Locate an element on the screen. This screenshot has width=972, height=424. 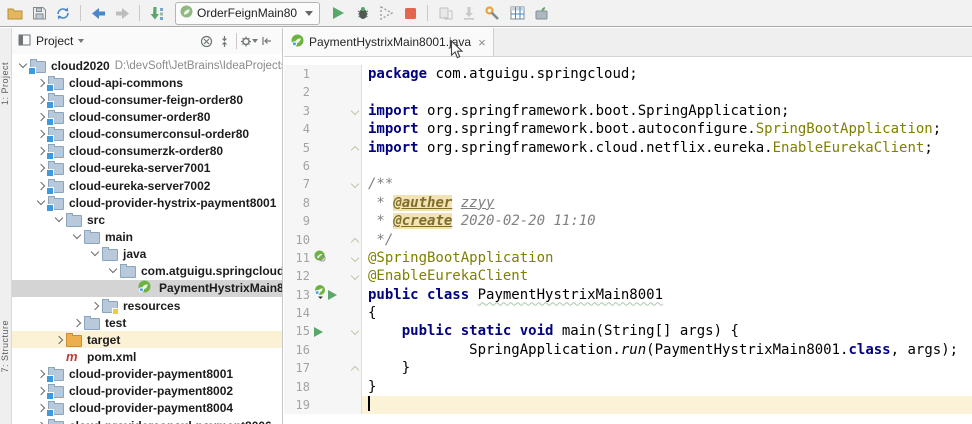
editor-gutter: 16 is located at coordinates (323, 350).